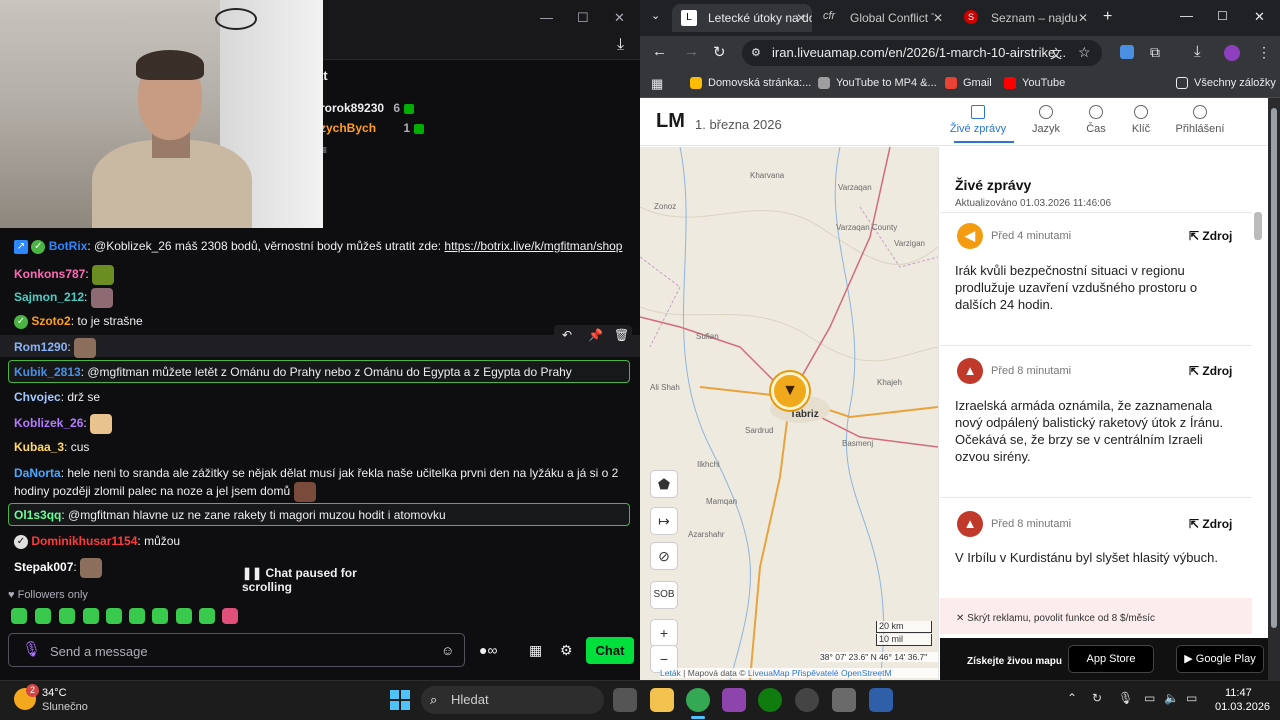 The image size is (1280, 720). What do you see at coordinates (1097, 698) in the screenshot?
I see `tray-sync-icon: ↻` at bounding box center [1097, 698].